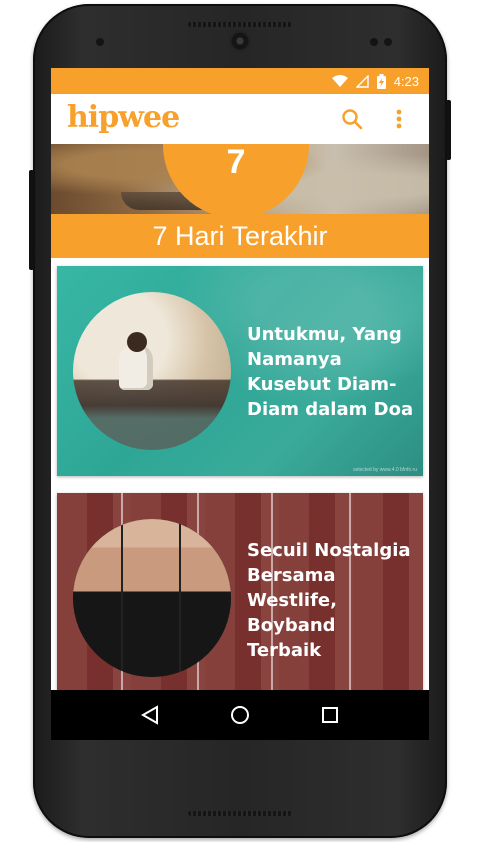  I want to click on hero-badge-number: 7, so click(236, 162).